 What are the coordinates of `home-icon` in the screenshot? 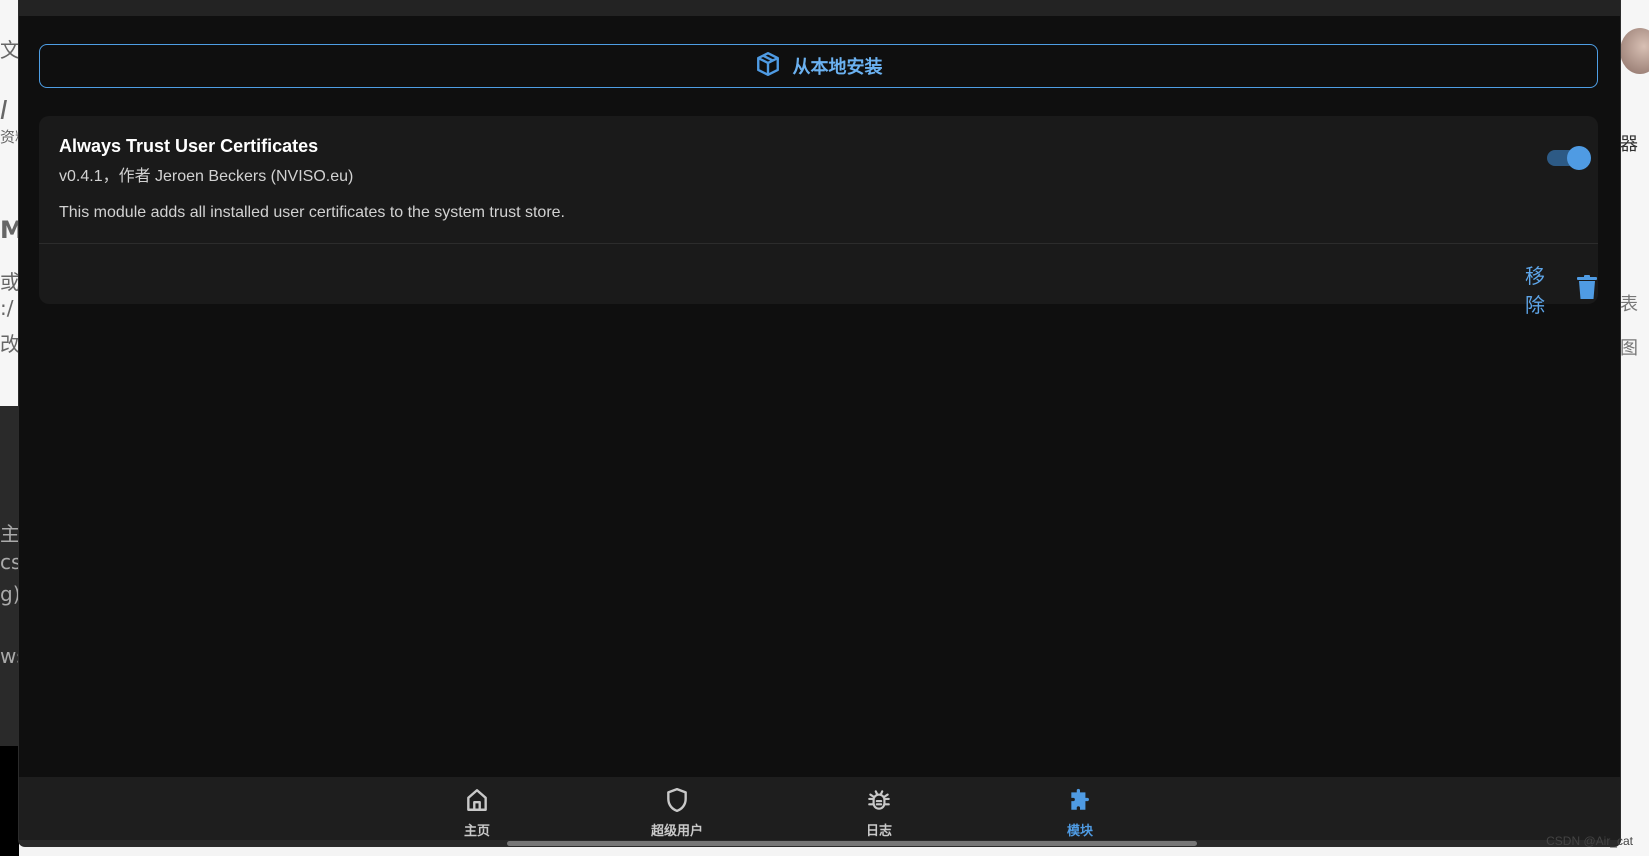 It's located at (477, 802).